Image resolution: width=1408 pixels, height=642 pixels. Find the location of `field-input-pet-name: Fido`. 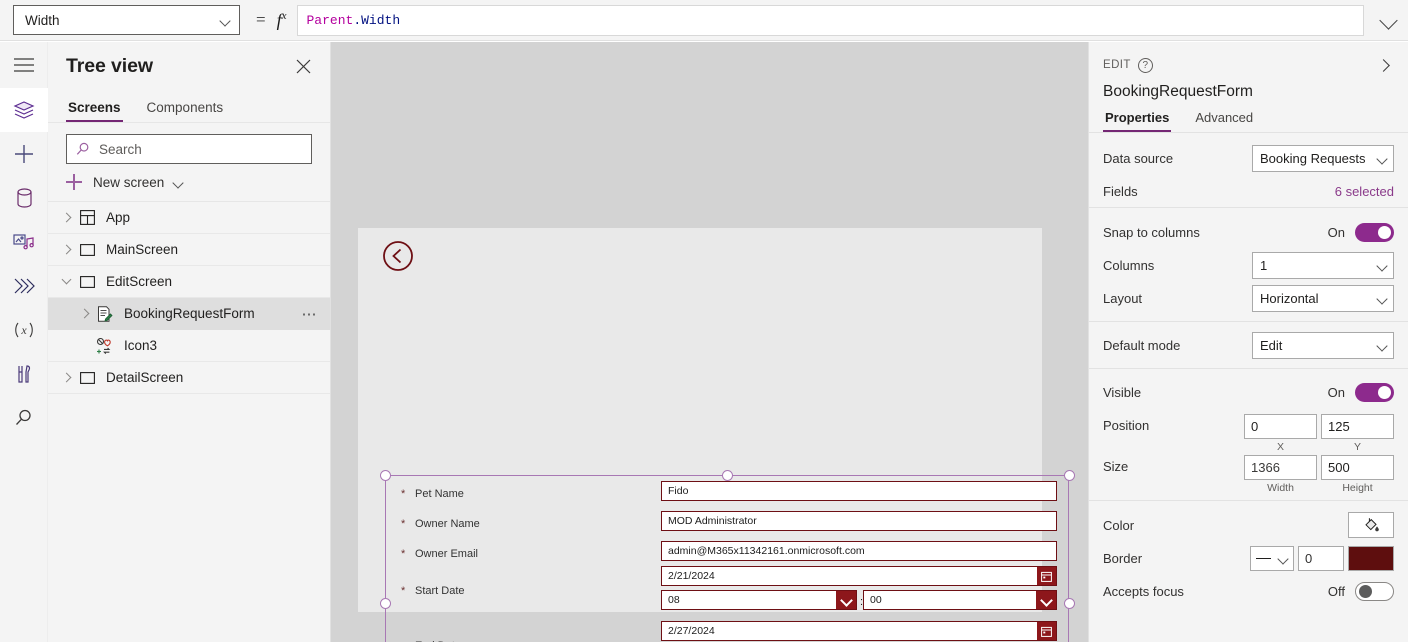

field-input-pet-name: Fido is located at coordinates (859, 491).